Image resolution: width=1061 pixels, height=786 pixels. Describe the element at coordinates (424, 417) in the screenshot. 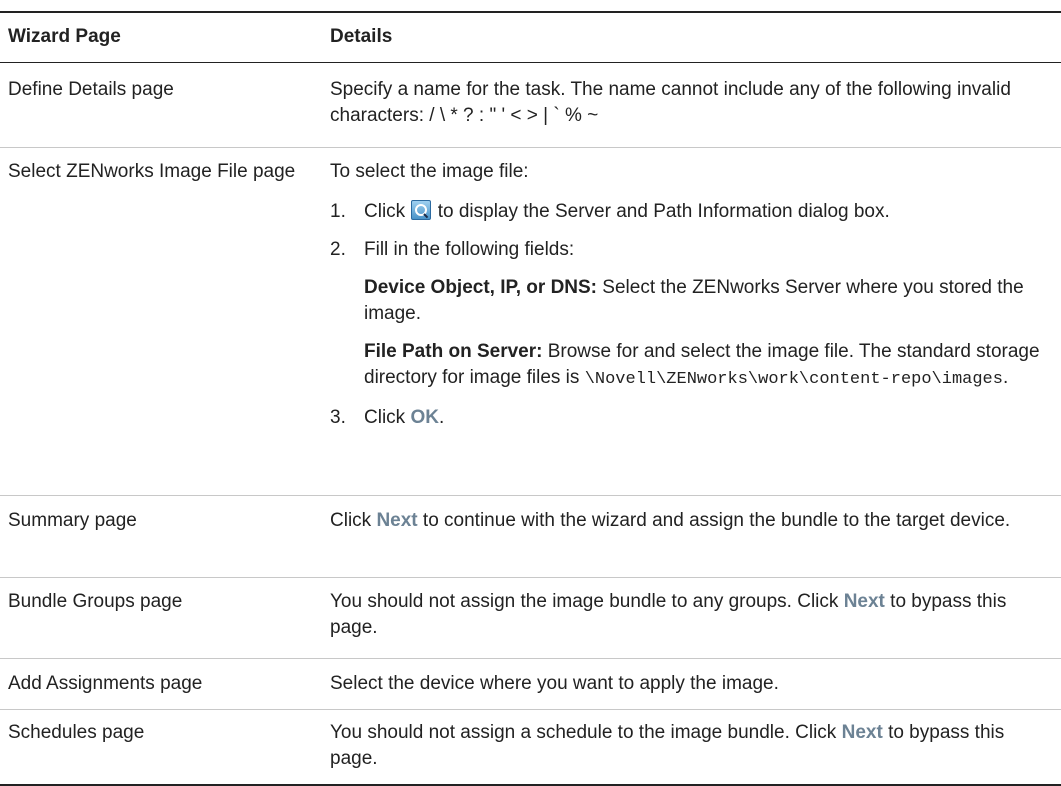

I see `ok-button-label: OK` at that location.